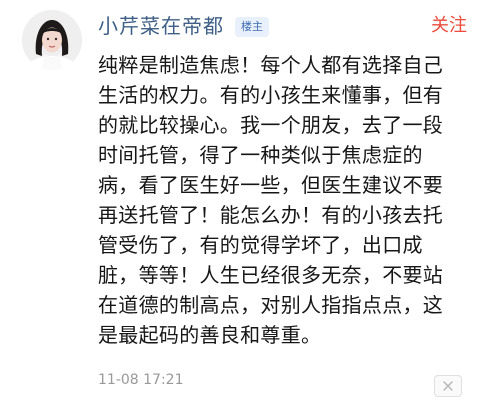  What do you see at coordinates (260, 245) in the screenshot?
I see `comment-line: 管受伤了，有的觉得学坏了，出口成` at bounding box center [260, 245].